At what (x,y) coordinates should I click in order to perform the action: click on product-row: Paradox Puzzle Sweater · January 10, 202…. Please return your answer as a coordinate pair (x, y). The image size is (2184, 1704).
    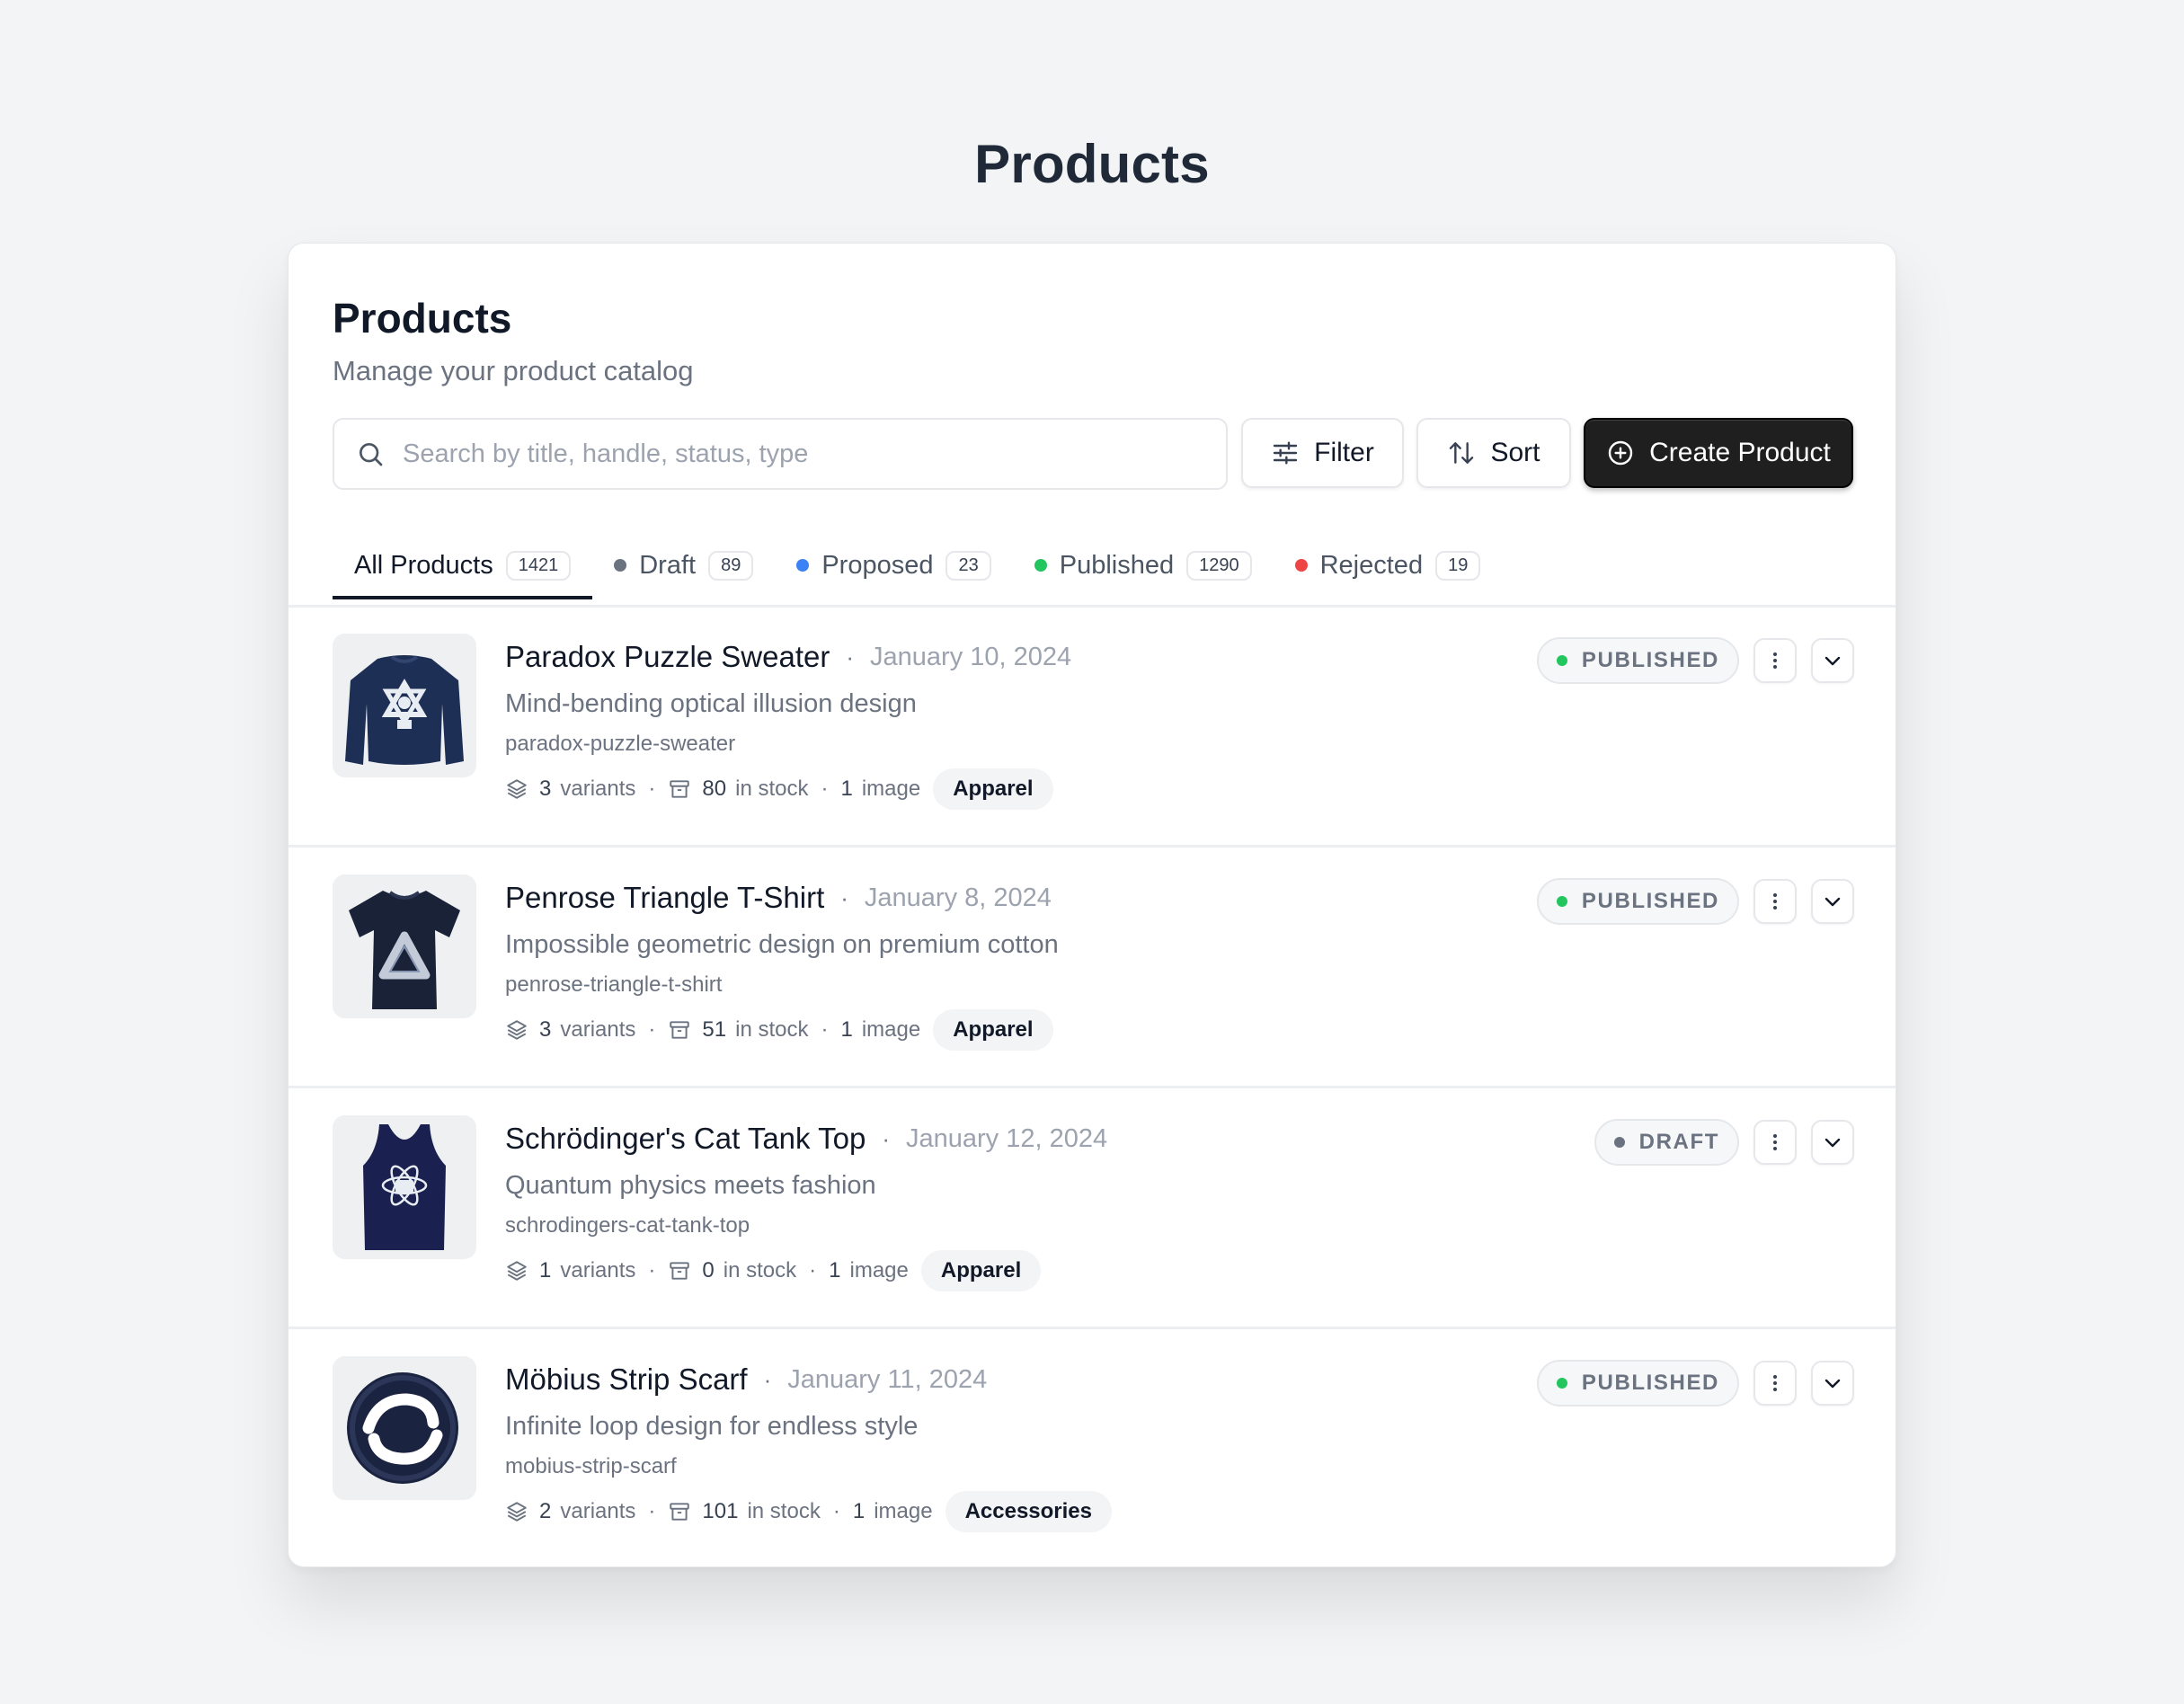
    Looking at the image, I should click on (1092, 727).